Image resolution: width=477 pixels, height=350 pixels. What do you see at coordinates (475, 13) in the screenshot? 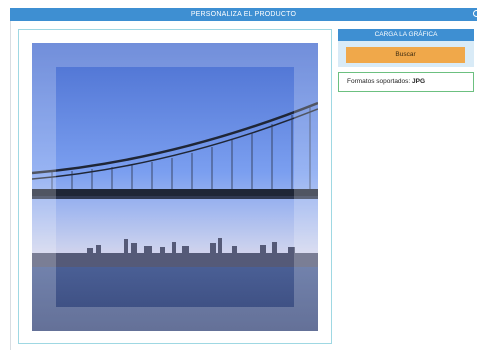
I see `close-icon` at bounding box center [475, 13].